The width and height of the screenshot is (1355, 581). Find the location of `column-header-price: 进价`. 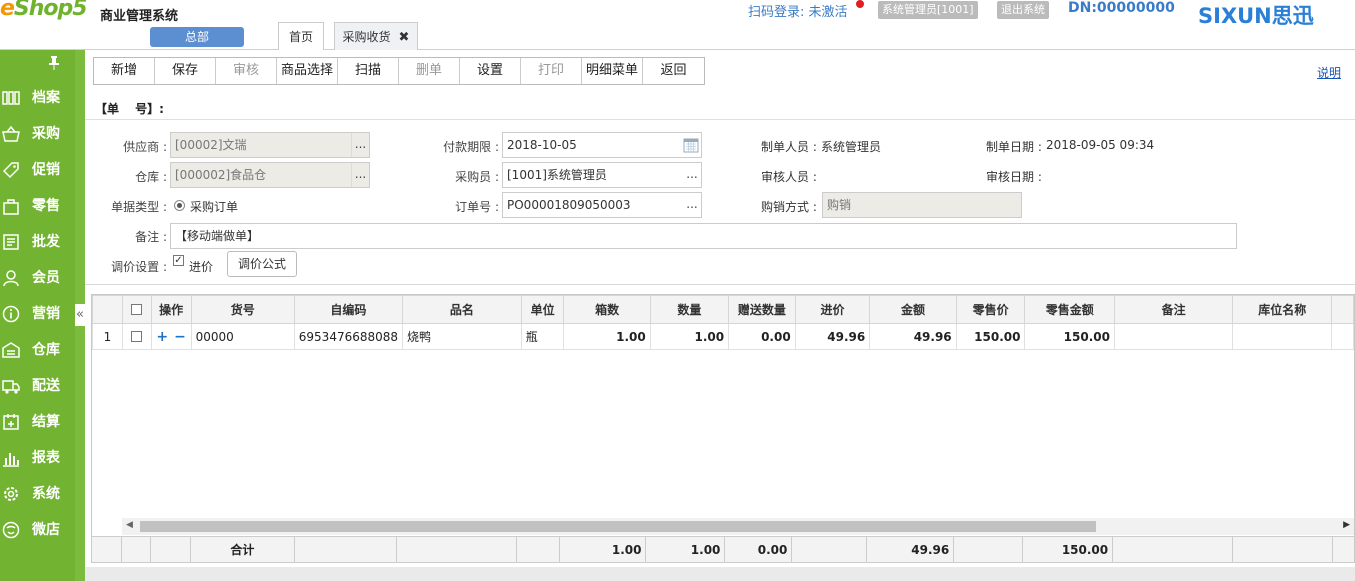

column-header-price: 进价 is located at coordinates (832, 309).